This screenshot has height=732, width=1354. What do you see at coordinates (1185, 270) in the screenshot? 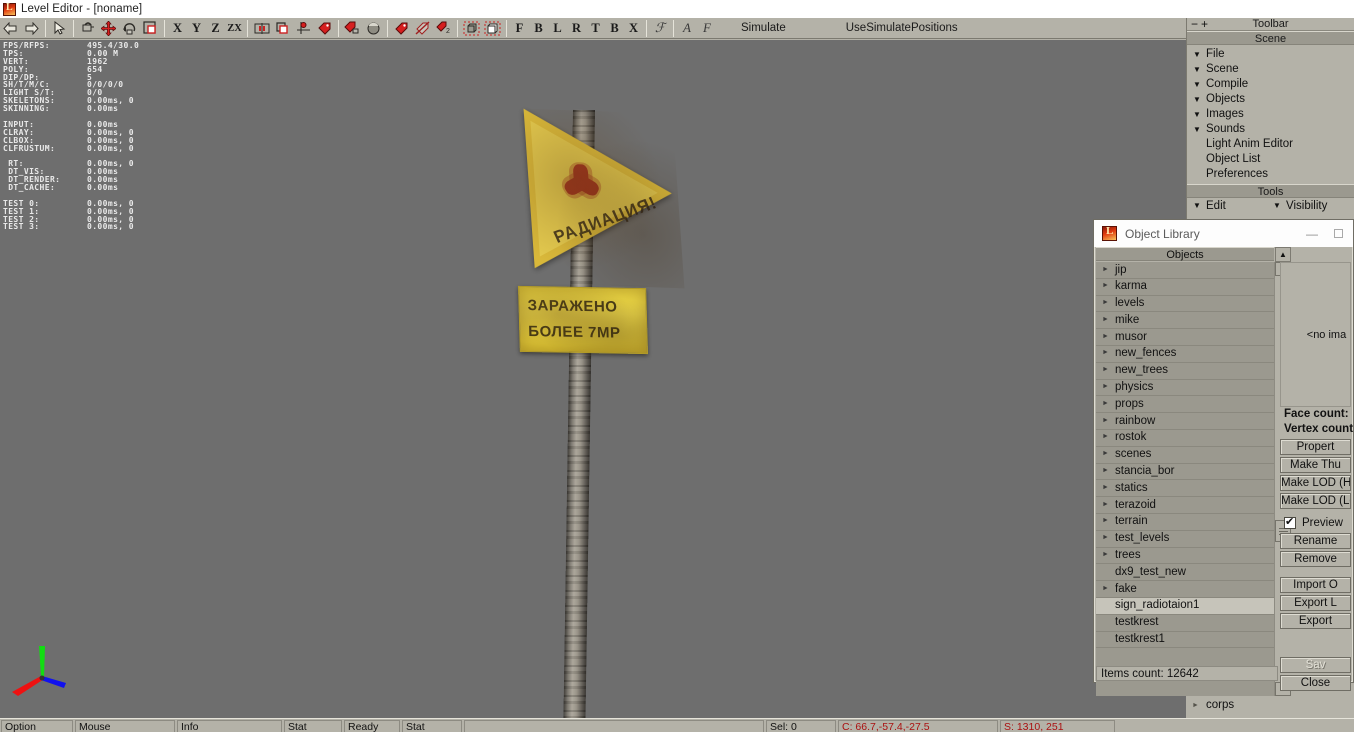
I see `list-item: ► jip` at bounding box center [1185, 270].